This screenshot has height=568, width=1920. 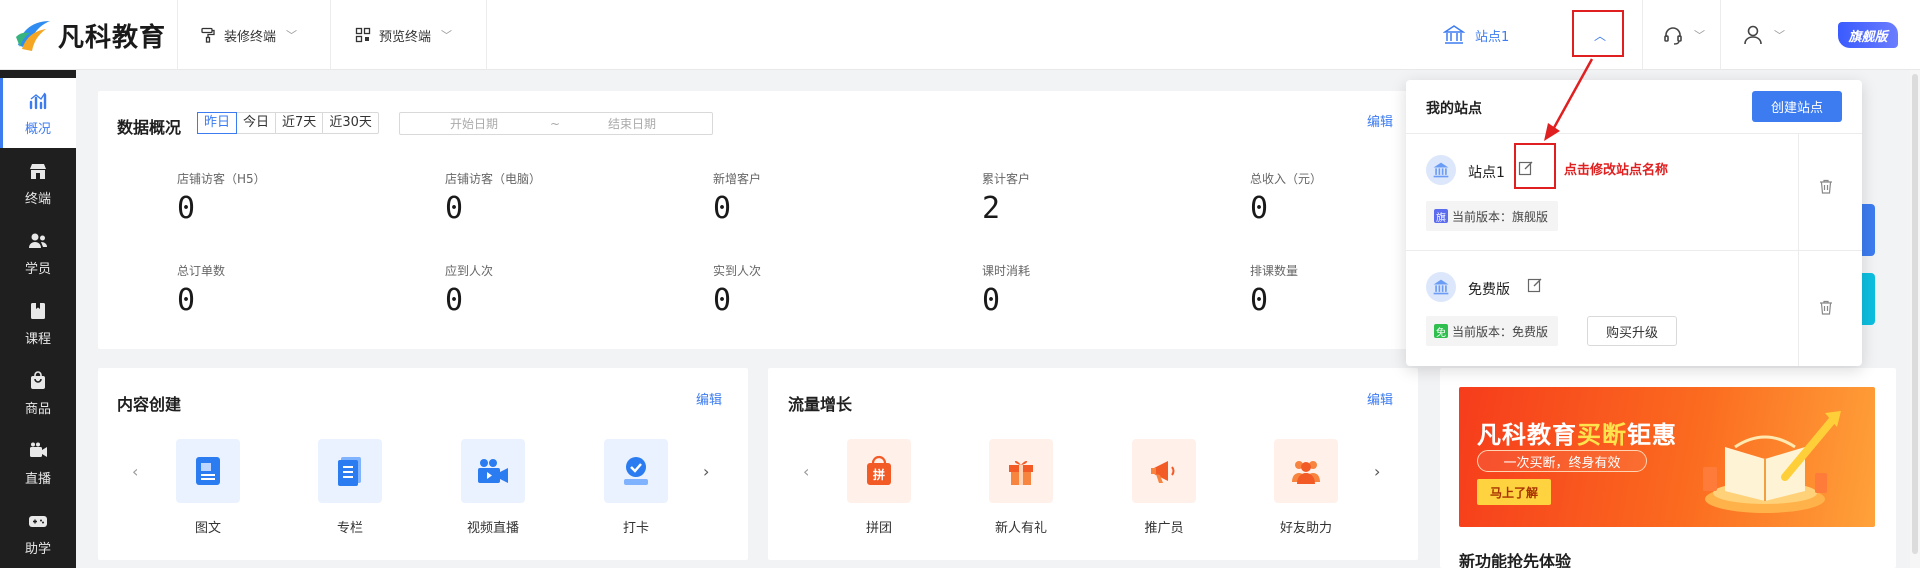 What do you see at coordinates (1092, 290) in the screenshot?
I see `stat-lesson-consumption: 课时消耗 0` at bounding box center [1092, 290].